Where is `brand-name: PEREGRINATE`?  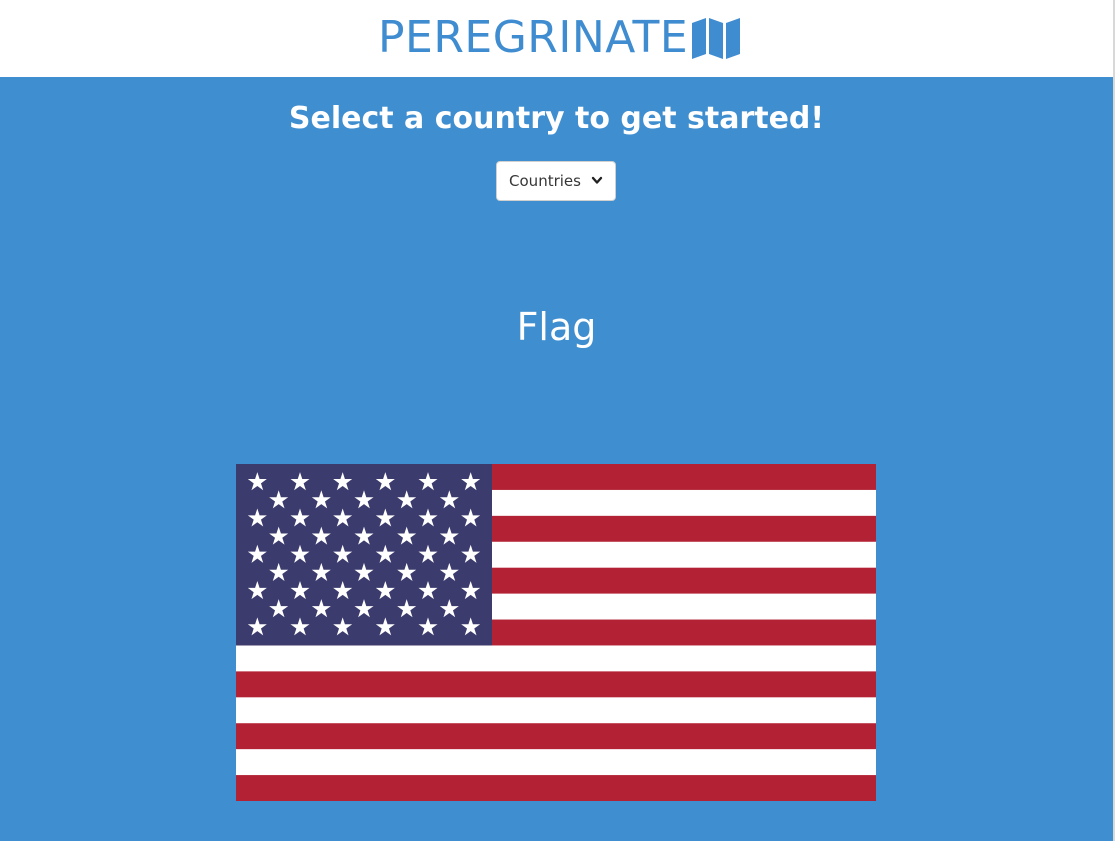
brand-name: PEREGRINATE is located at coordinates (533, 37).